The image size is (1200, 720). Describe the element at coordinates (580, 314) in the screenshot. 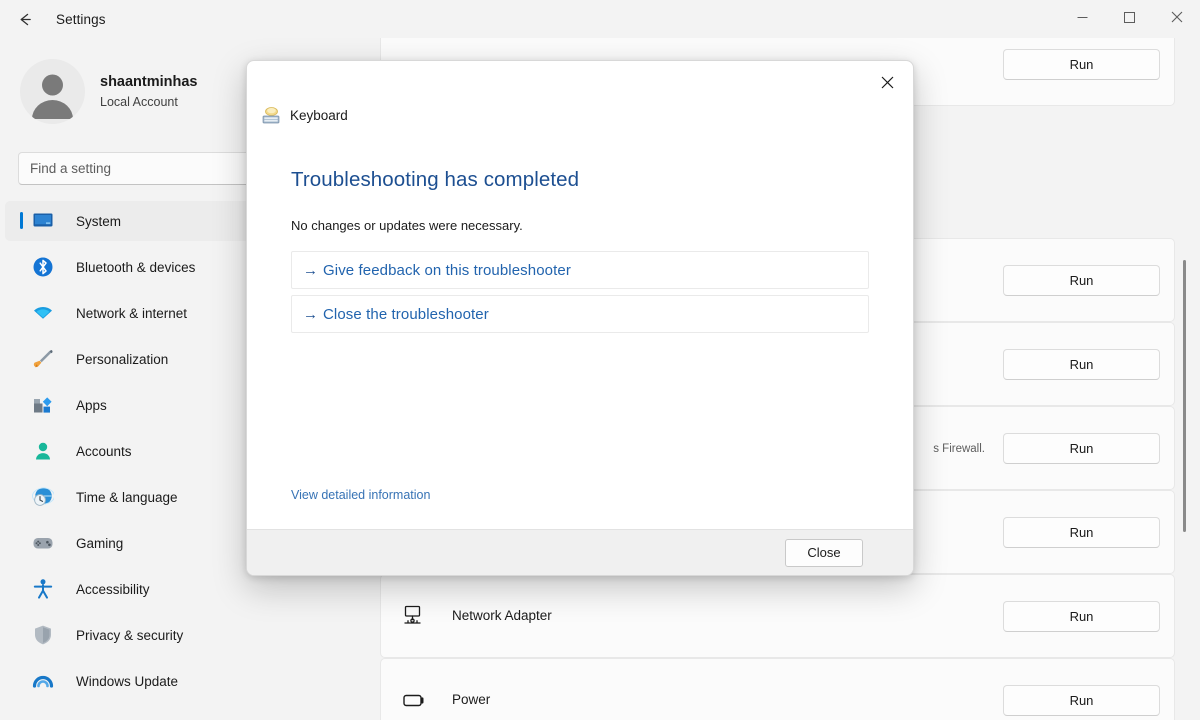

I see `dialog-link-2: → Close the troubleshooter` at that location.